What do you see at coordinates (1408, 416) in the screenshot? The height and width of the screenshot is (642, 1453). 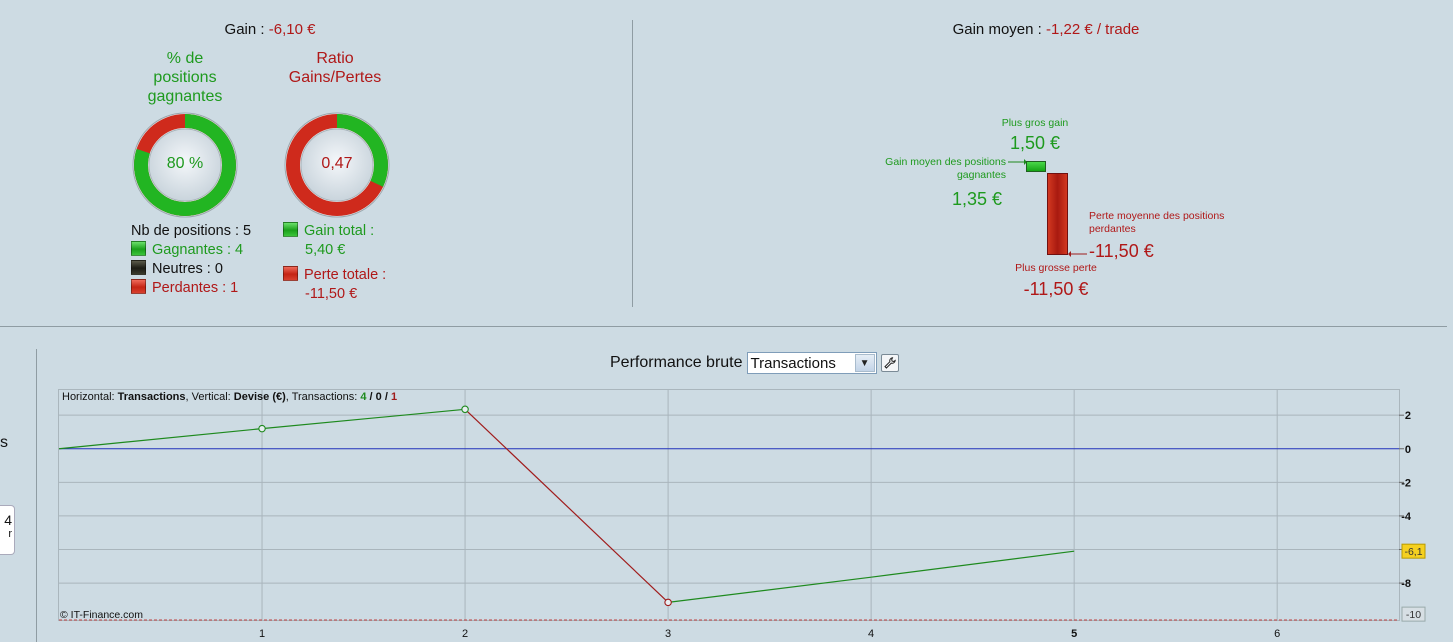 I see `y-tick-label: 2` at bounding box center [1408, 416].